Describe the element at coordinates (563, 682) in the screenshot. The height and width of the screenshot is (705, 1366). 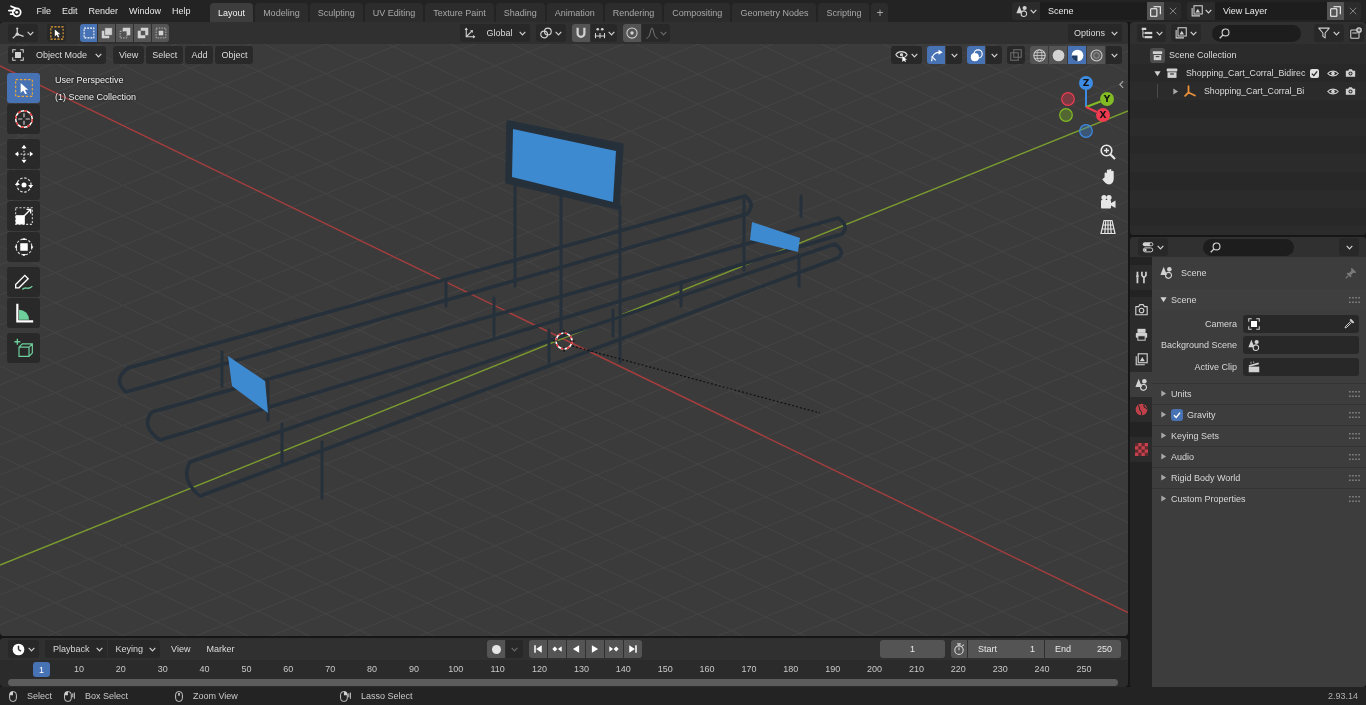
I see `timeline-scrollbar` at that location.